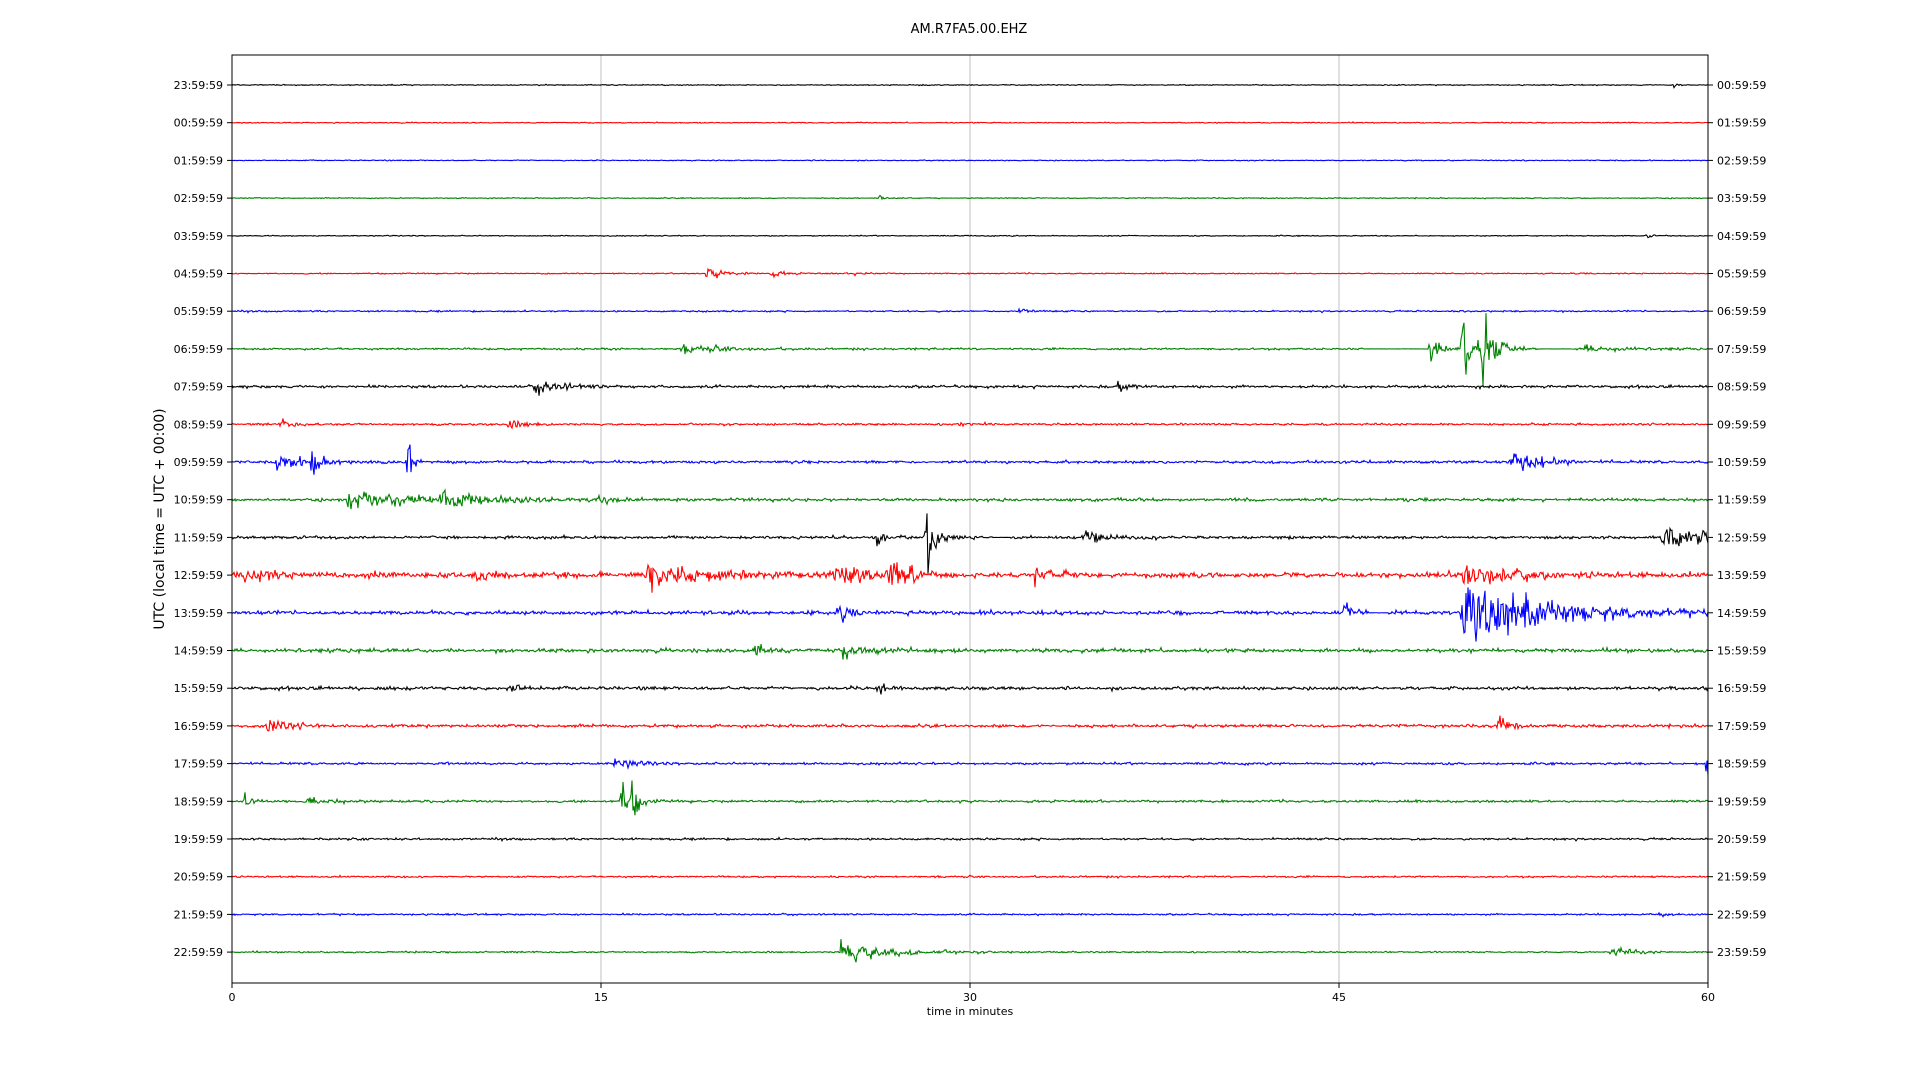 This screenshot has width=1920, height=1080. Describe the element at coordinates (198, 274) in the screenshot. I see `left-time-label: 04:59:59` at that location.